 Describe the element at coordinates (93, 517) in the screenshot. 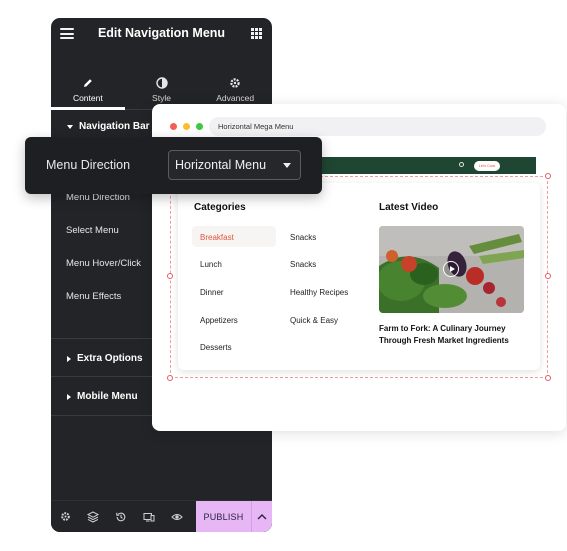

I see `layers-icon` at that location.